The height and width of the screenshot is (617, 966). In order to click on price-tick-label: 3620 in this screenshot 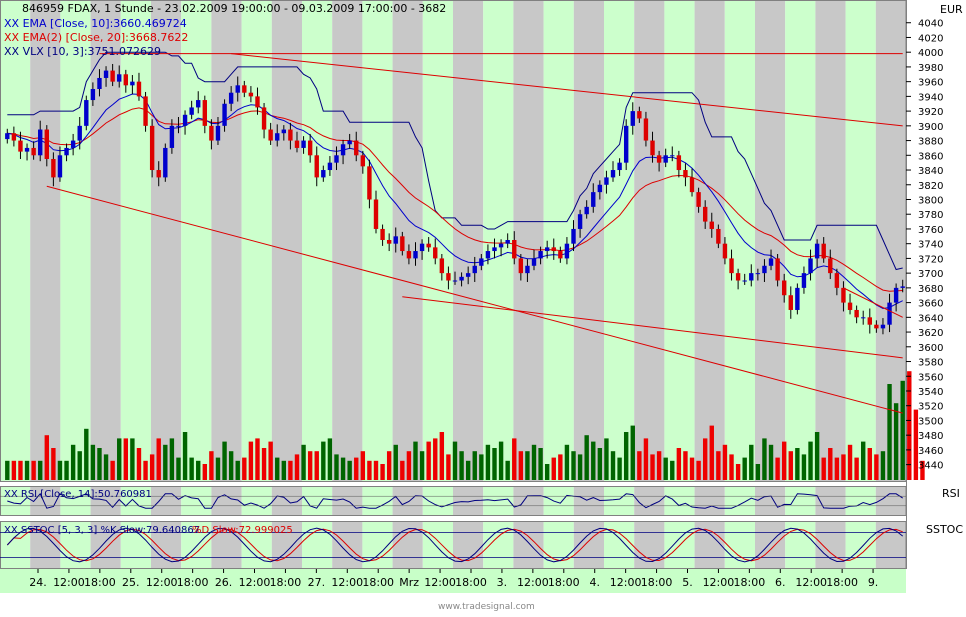, I will do `click(930, 333)`.